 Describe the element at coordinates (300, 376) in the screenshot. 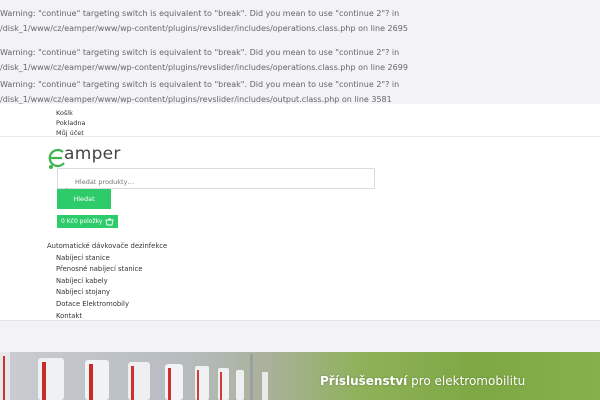

I see `hero-banner: Příslušenství pro elektromobilitu` at that location.